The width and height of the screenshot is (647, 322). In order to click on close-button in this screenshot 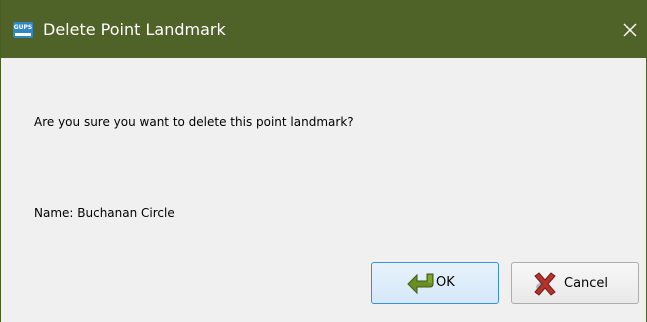, I will do `click(629, 32)`.